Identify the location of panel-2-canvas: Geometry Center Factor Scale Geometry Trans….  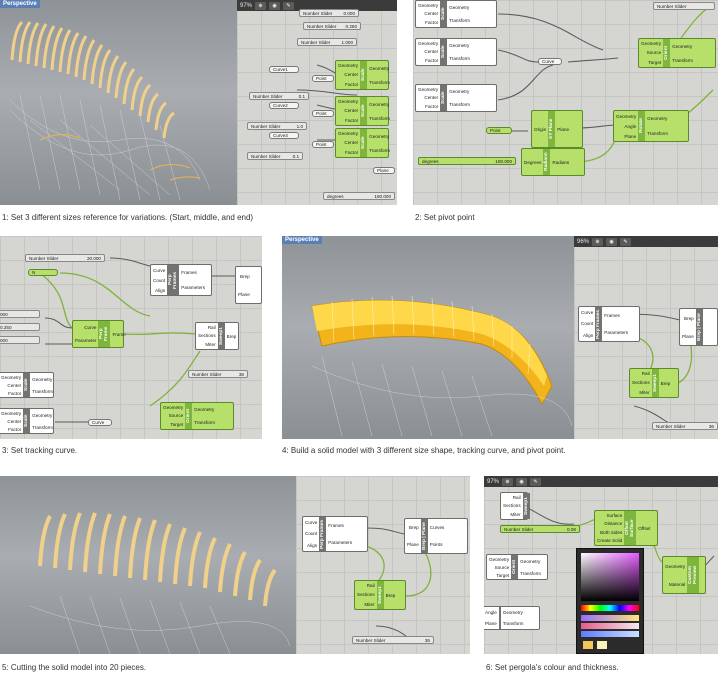
(565, 102).